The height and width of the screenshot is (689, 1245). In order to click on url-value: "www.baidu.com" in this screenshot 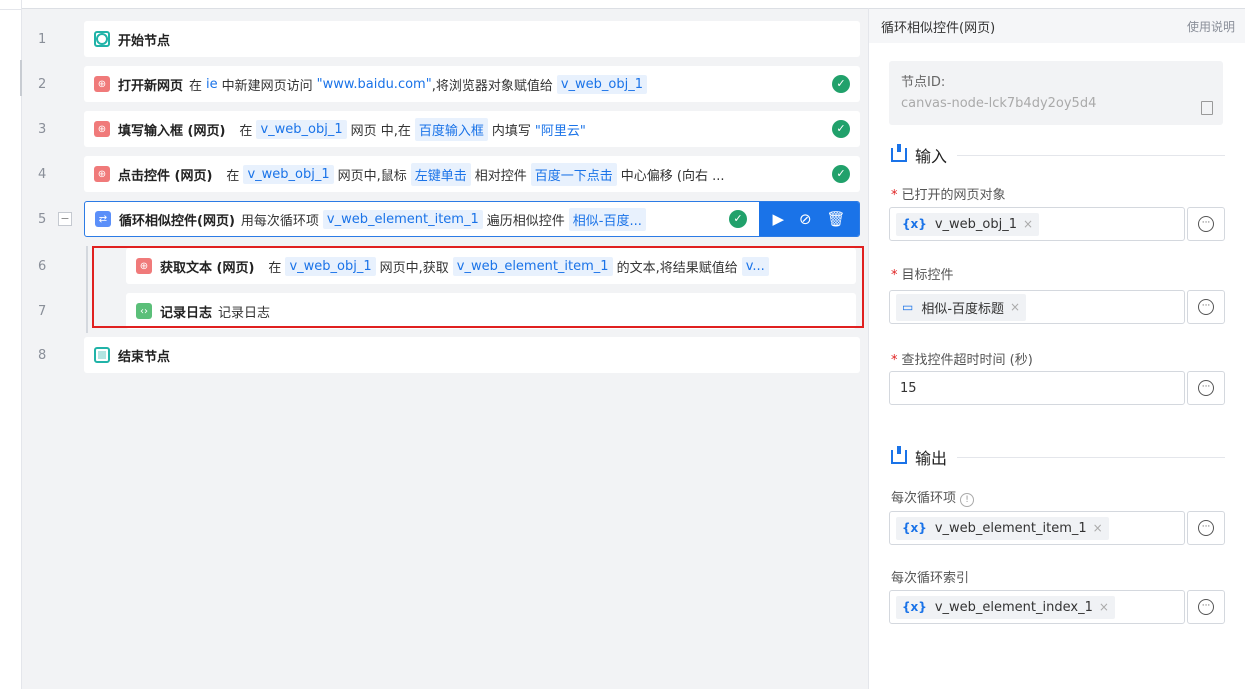, I will do `click(374, 84)`.